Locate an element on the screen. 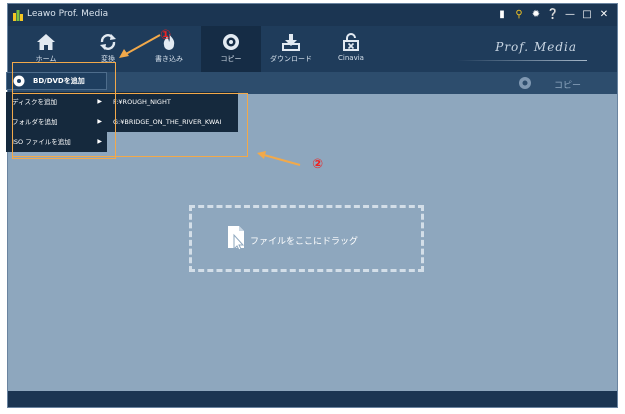  chat-icon: ▮ is located at coordinates (502, 14).